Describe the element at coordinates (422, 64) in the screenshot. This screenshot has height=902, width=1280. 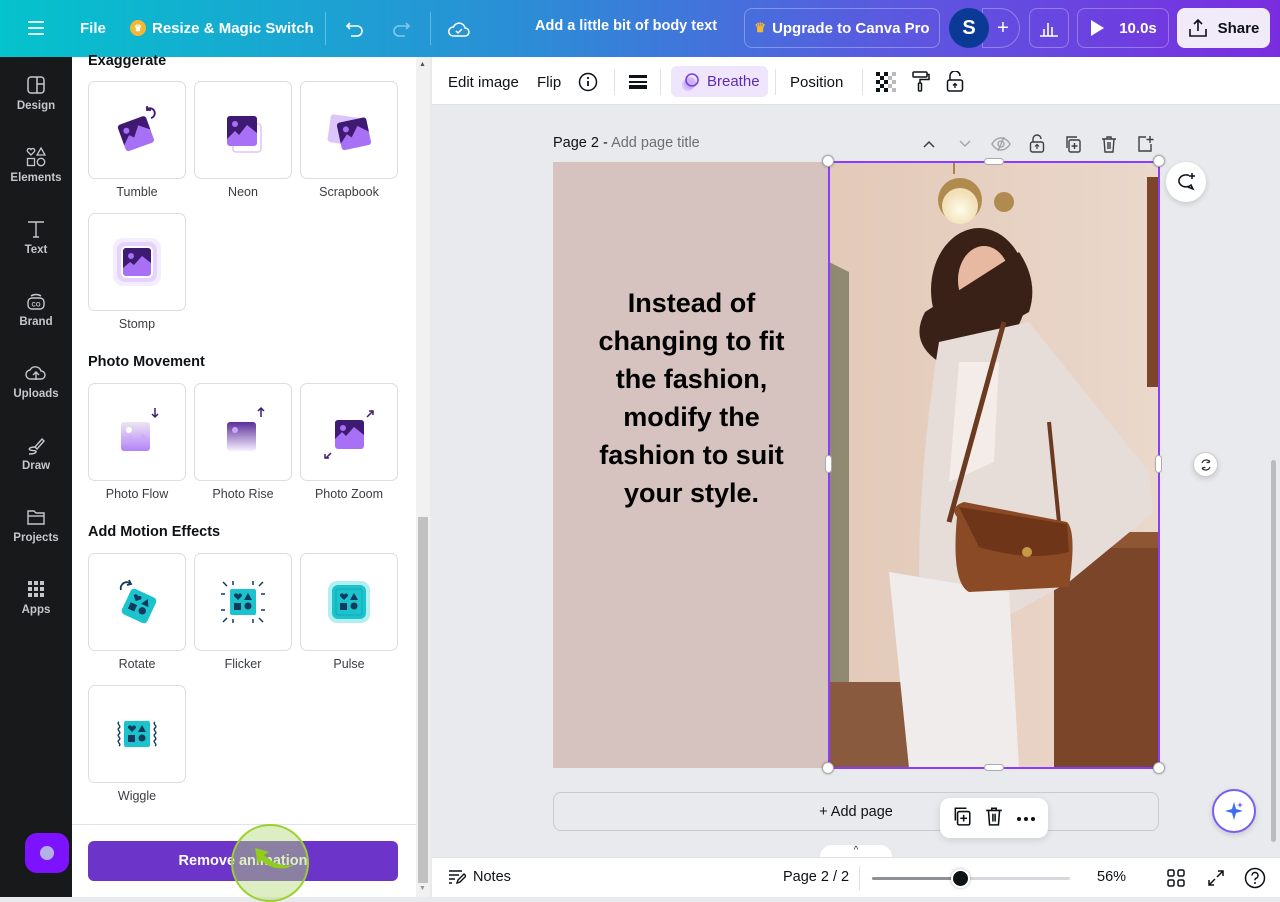
I see `scroll-up-arrow-icon: ▲` at that location.